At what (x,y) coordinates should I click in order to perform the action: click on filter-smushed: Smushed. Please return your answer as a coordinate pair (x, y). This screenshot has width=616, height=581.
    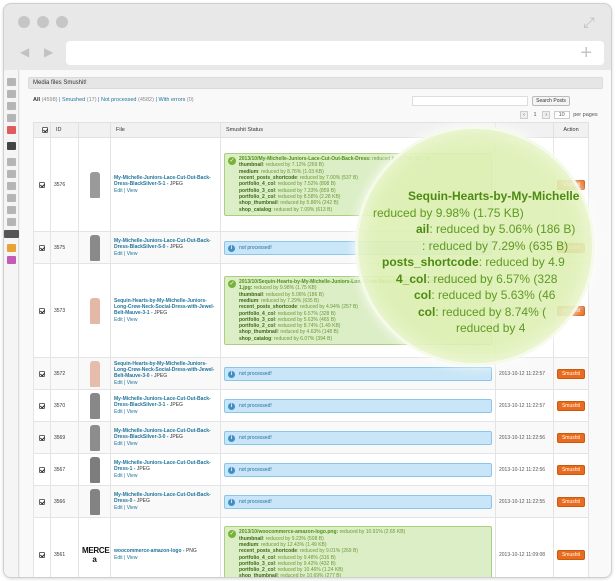
    Looking at the image, I should click on (73, 100).